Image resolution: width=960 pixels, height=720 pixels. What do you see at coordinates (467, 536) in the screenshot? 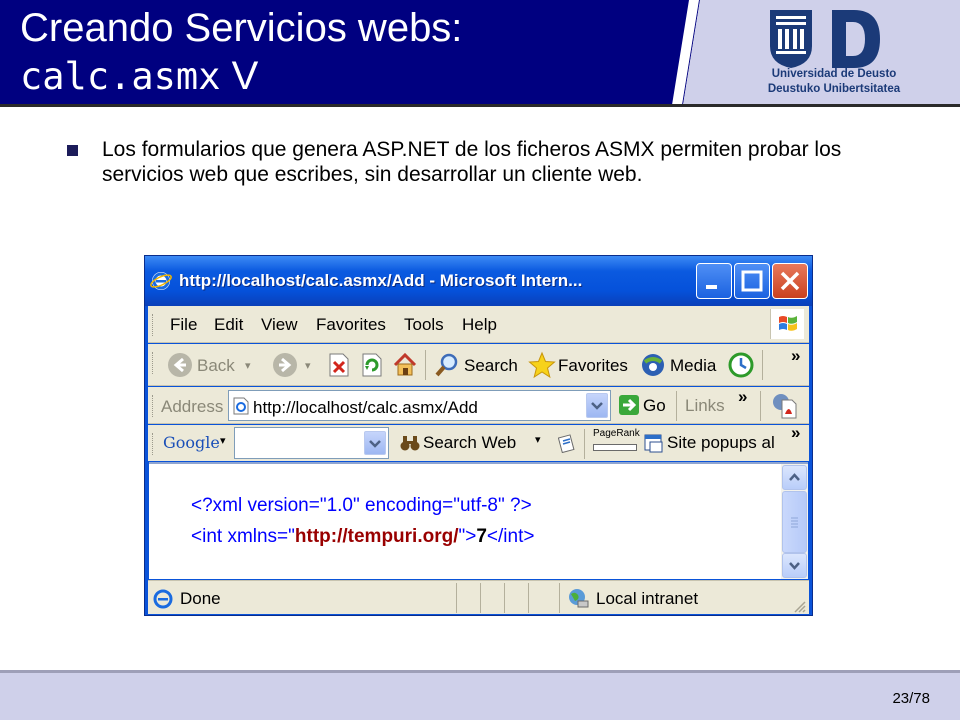
I see `xml-tag-close: ">` at bounding box center [467, 536].